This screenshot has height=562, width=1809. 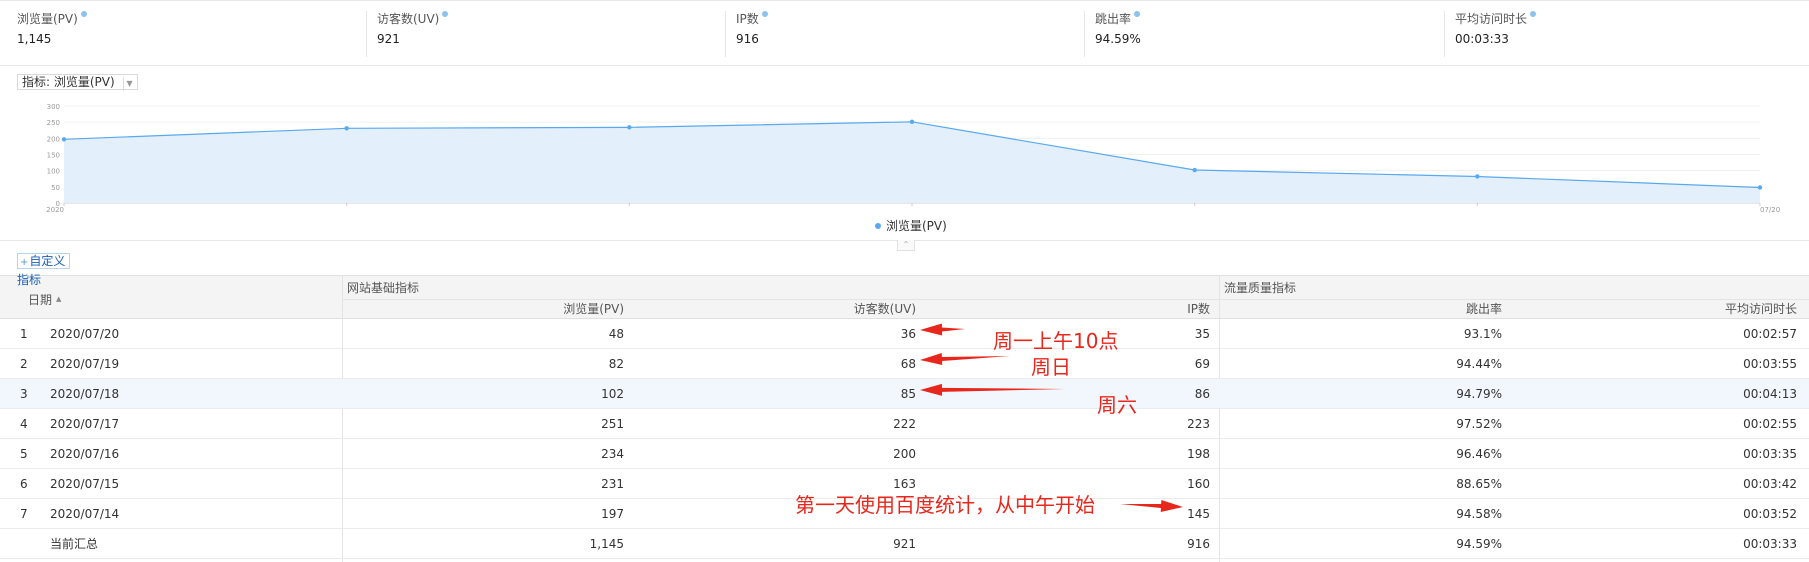 I want to click on metric-ip: IP数 916, so click(x=905, y=34).